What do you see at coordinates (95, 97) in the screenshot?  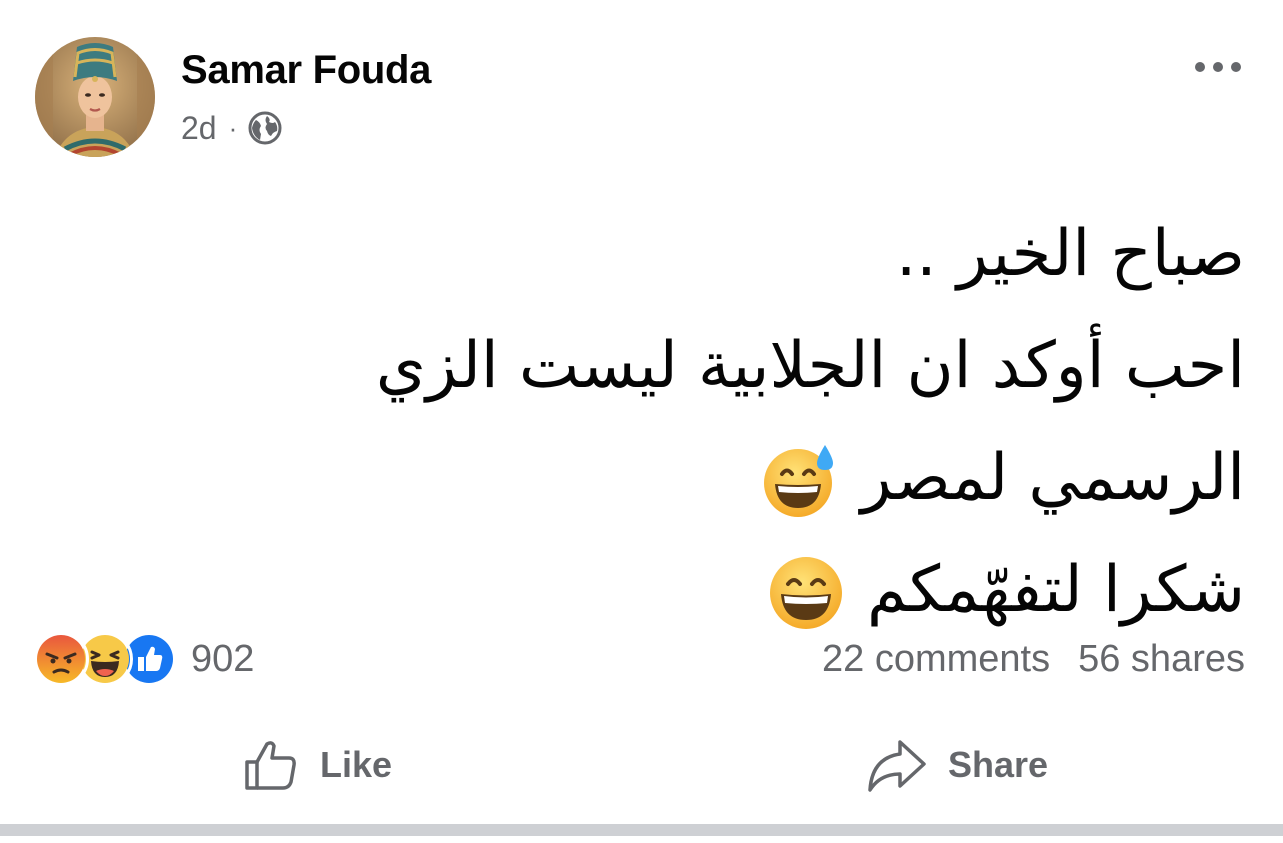 I see `avatar` at bounding box center [95, 97].